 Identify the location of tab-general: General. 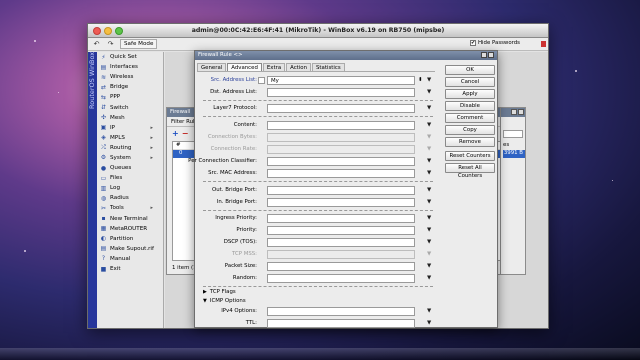
(212, 67).